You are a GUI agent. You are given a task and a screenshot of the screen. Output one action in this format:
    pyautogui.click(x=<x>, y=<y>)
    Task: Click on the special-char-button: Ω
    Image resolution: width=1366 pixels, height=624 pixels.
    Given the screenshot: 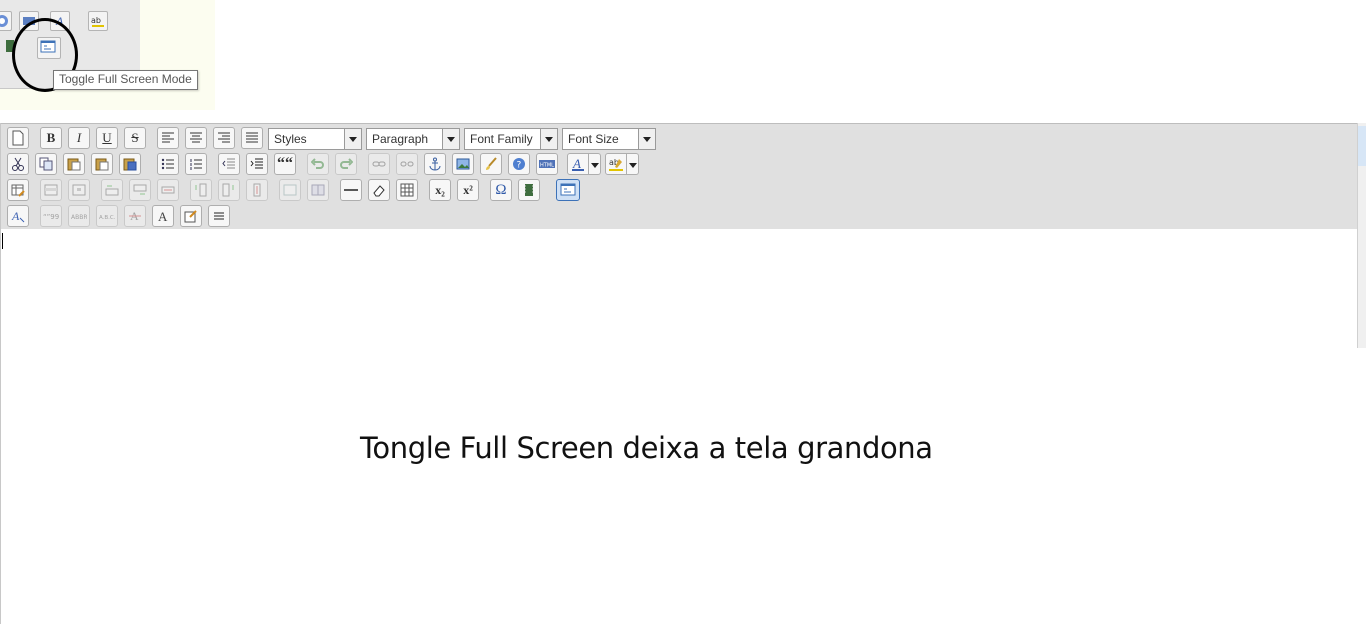 What is the action you would take?
    pyautogui.click(x=501, y=190)
    